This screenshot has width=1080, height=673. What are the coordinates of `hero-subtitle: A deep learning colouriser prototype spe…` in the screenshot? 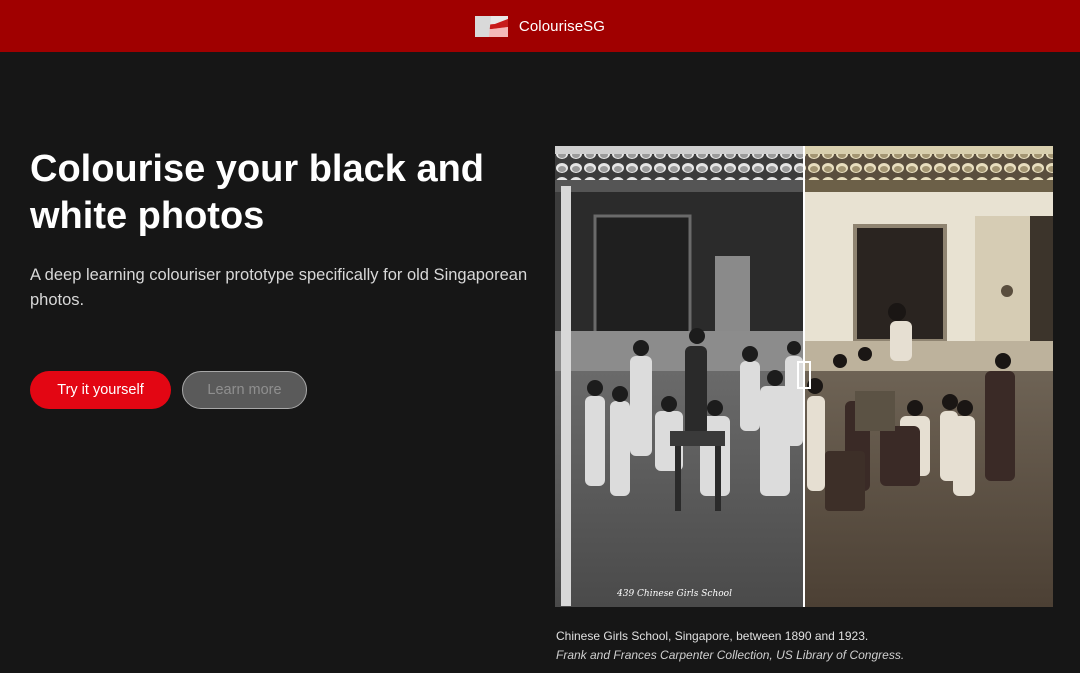 It's located at (279, 287).